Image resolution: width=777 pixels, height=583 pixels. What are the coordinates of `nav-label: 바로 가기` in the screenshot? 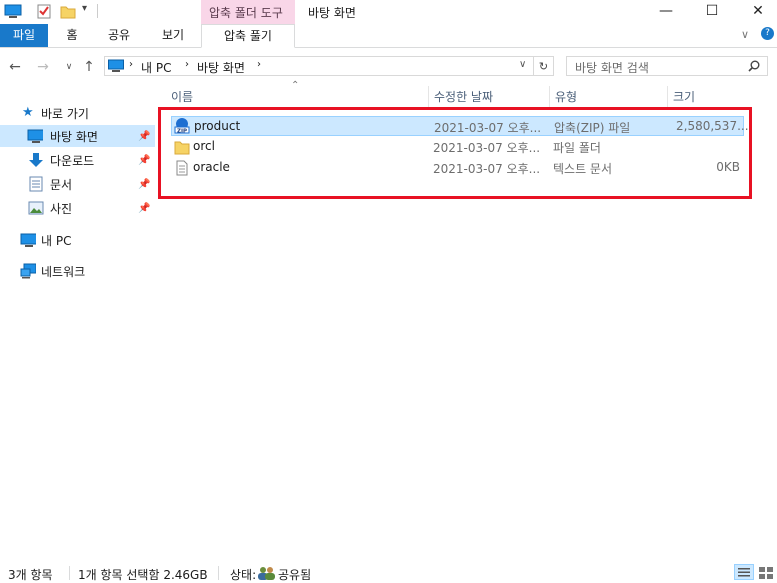 It's located at (65, 113).